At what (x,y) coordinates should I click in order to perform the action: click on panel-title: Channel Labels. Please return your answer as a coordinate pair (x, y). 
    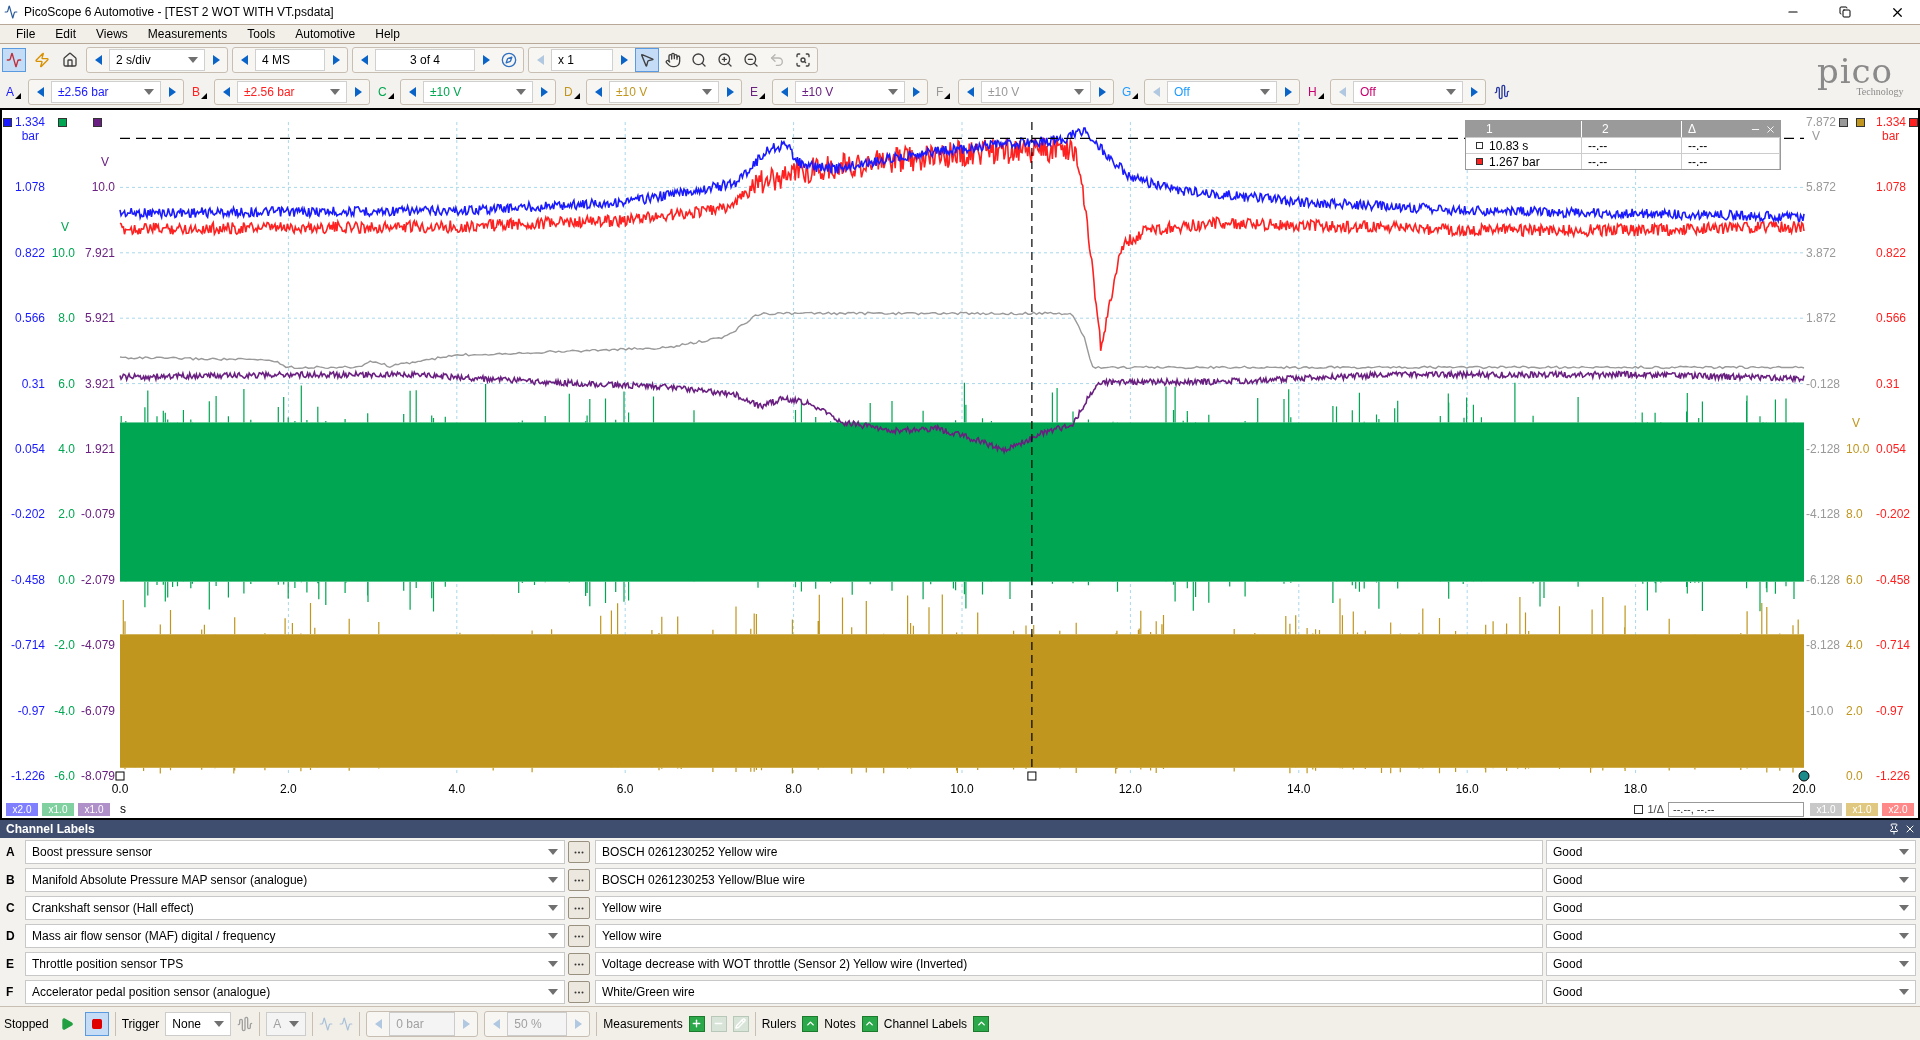
    Looking at the image, I should click on (50, 829).